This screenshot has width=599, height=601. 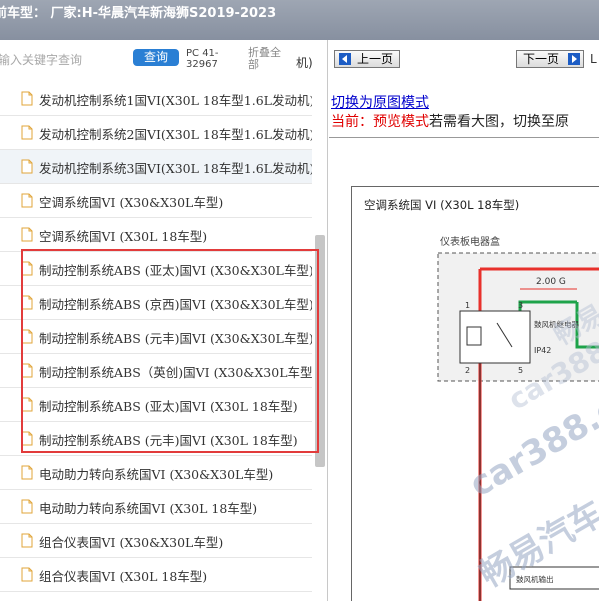 What do you see at coordinates (299, 20) in the screenshot?
I see `vehicle-title-bar: 前车型： 厂家:H-华晨汽车新海狮S2019-2023` at bounding box center [299, 20].